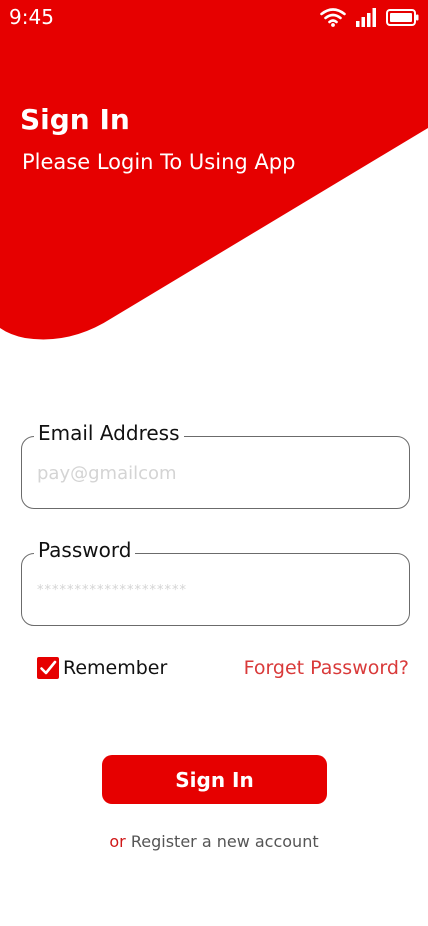 Image resolution: width=428 pixels, height=926 pixels. Describe the element at coordinates (214, 590) in the screenshot. I see `password-input` at that location.